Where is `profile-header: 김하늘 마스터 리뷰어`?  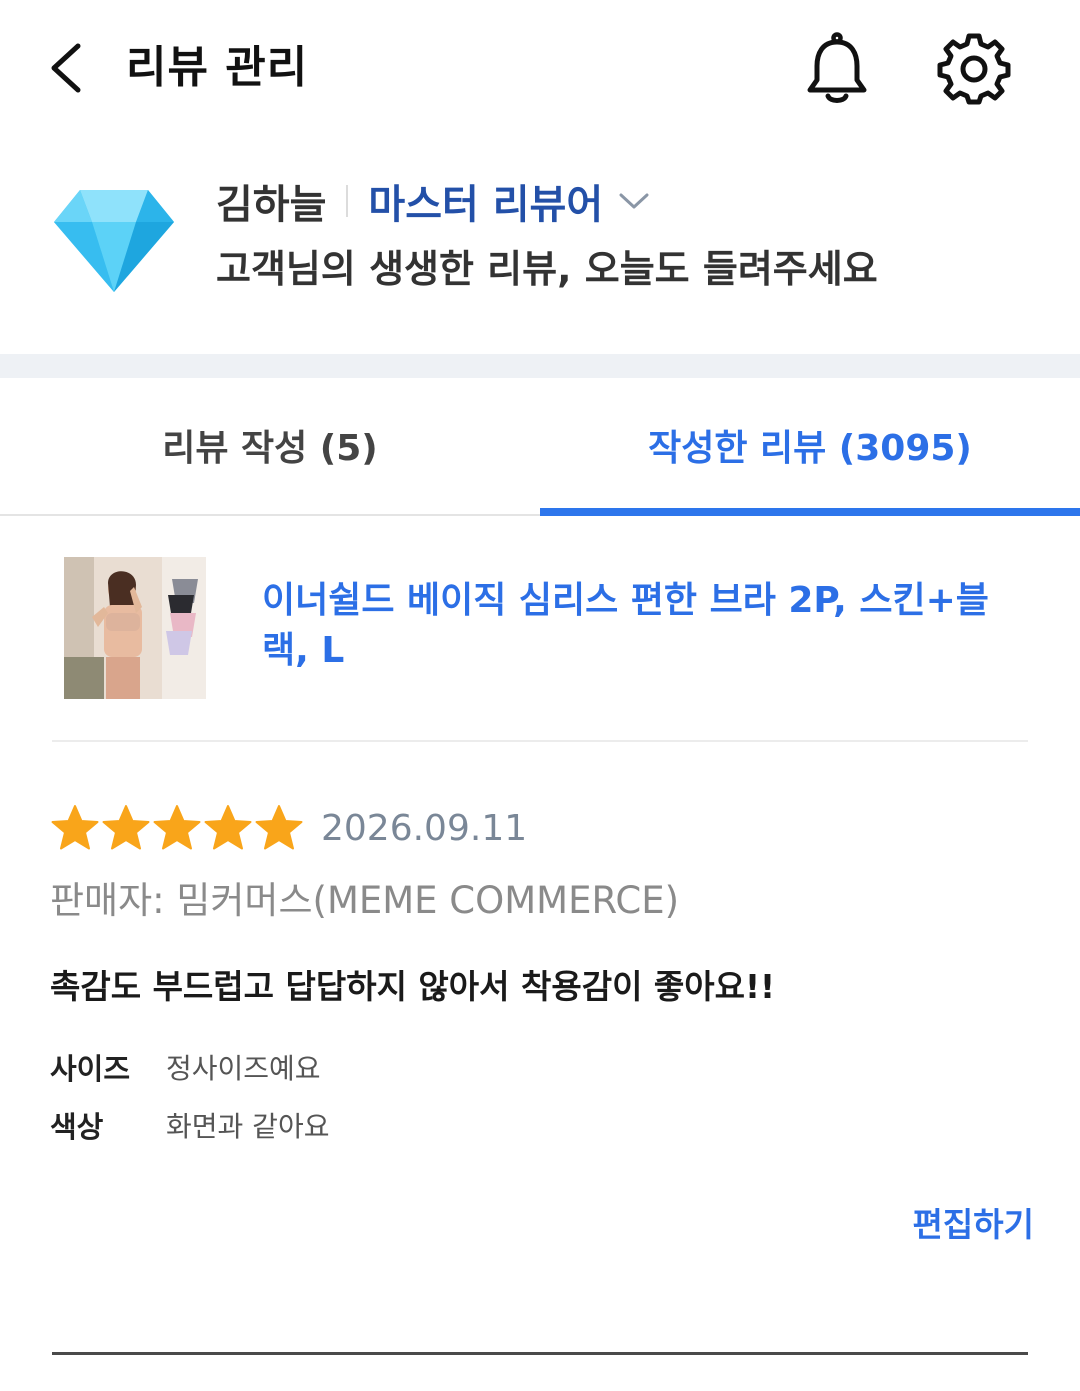 profile-header: 김하늘 마스터 리뷰어 is located at coordinates (433, 201).